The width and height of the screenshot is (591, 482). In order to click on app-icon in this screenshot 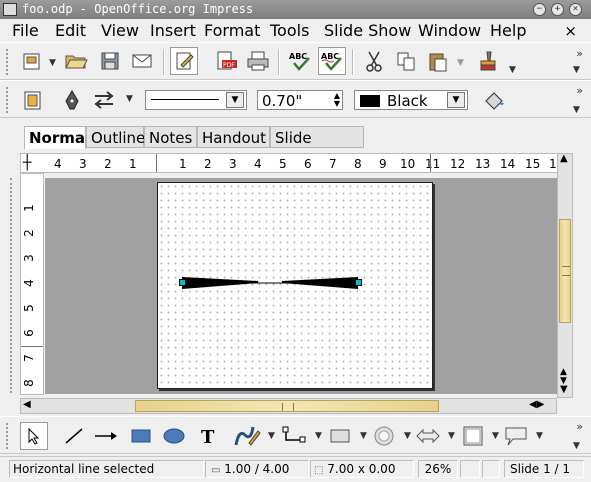, I will do `click(10, 9)`.